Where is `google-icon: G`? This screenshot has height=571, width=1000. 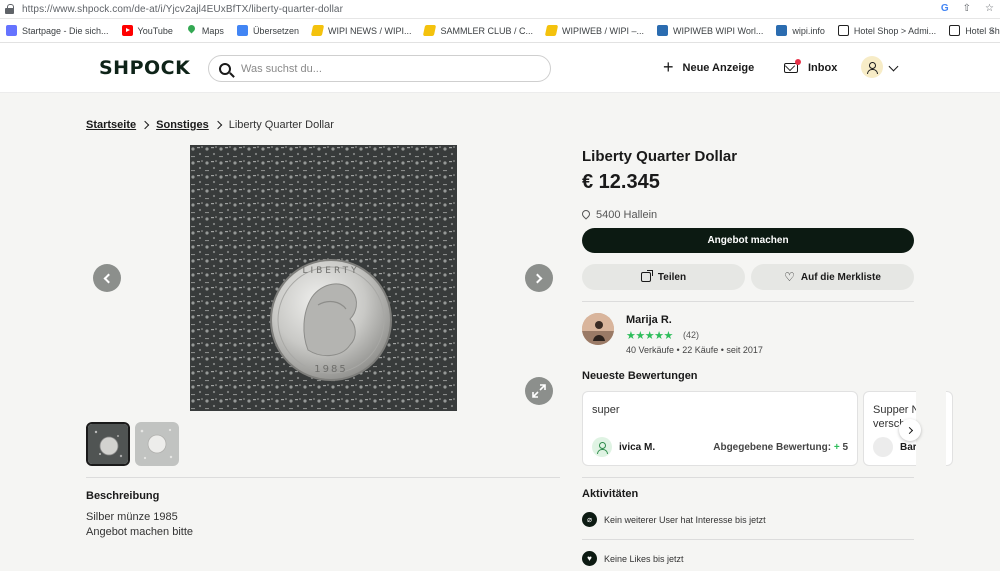
google-icon: G is located at coordinates (945, 8).